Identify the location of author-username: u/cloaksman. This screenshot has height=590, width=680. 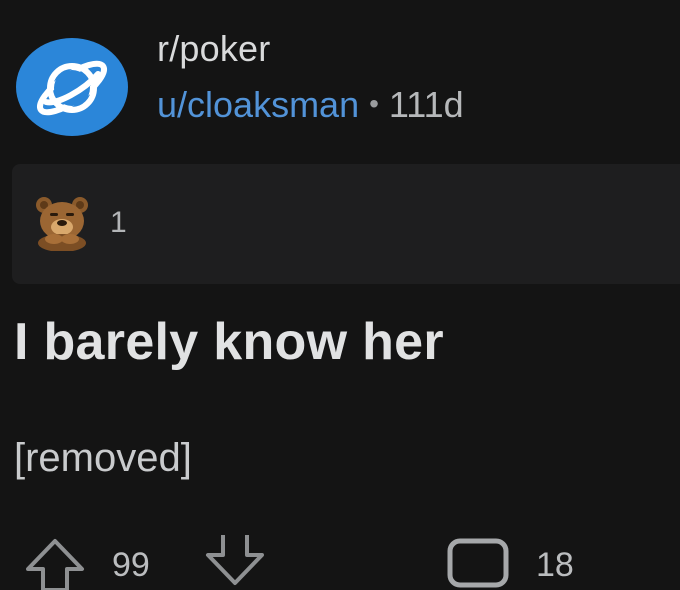
(258, 104).